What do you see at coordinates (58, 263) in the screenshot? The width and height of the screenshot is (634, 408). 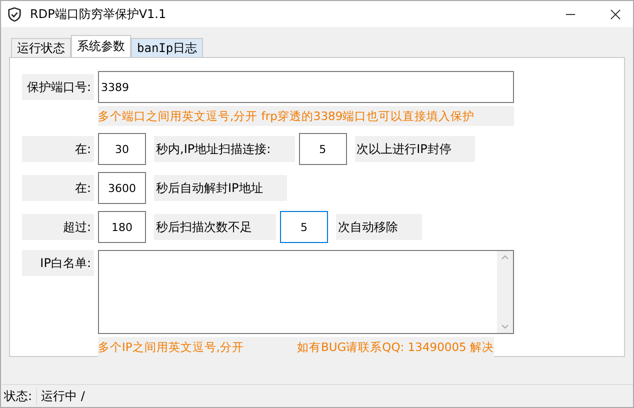 I see `field-label: IP白名单:` at bounding box center [58, 263].